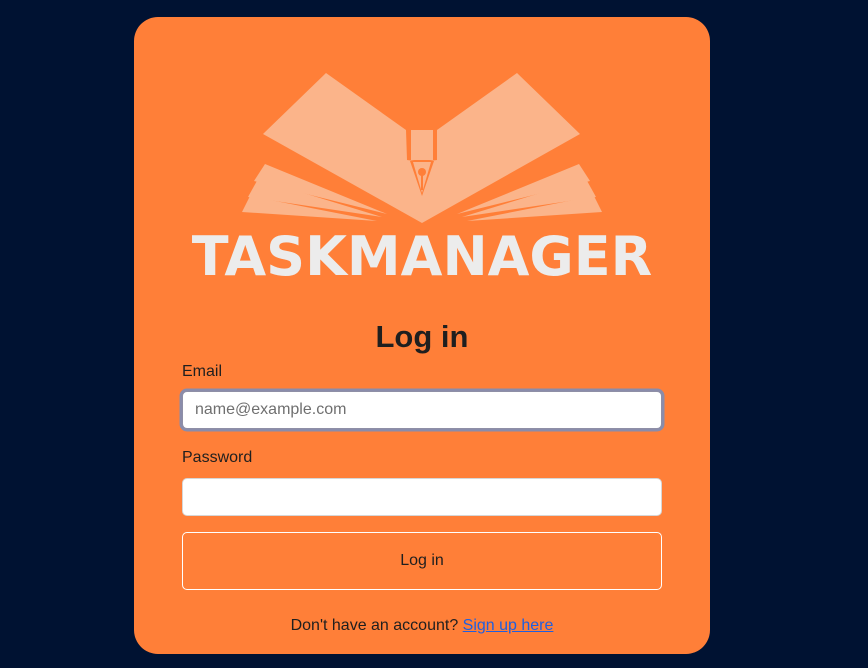  I want to click on signup-prompt: Don't have an account? Sign up here, so click(422, 626).